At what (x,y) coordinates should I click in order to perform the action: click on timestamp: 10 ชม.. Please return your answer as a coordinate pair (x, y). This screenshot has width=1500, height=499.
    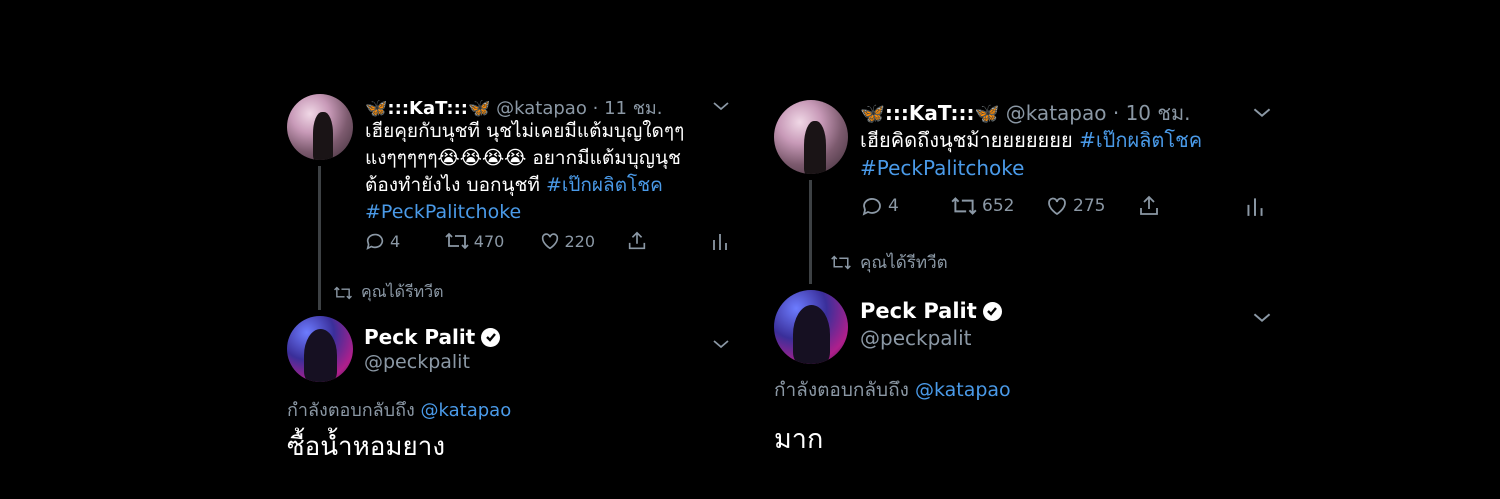
    Looking at the image, I should click on (1158, 113).